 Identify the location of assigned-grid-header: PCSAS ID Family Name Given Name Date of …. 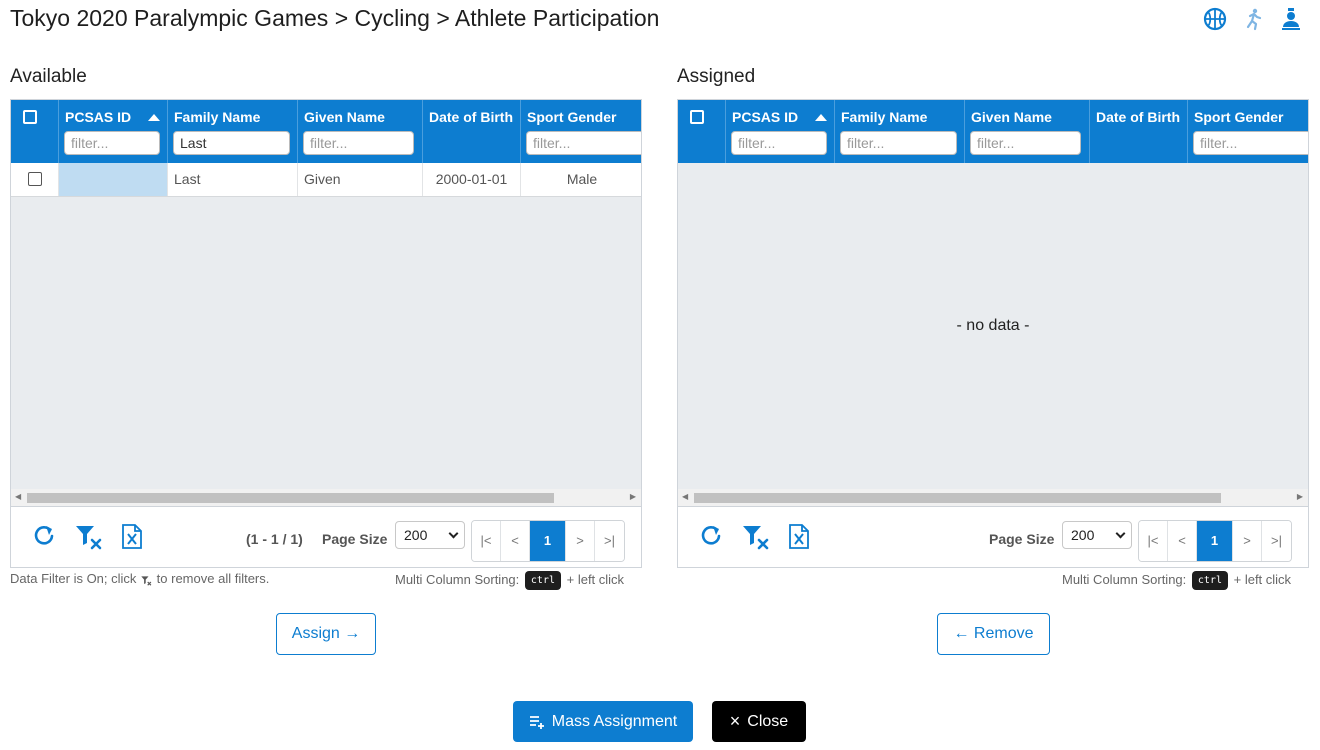
(993, 131).